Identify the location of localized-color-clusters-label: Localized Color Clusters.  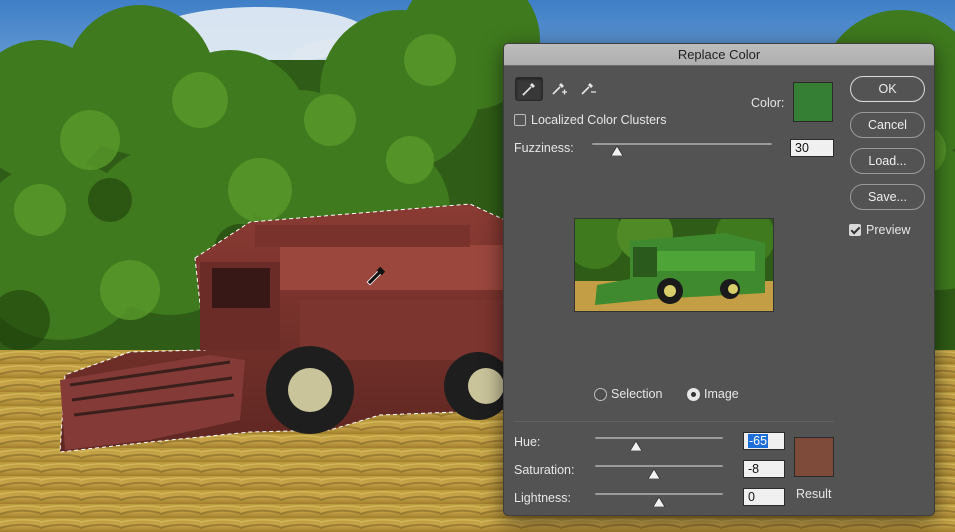
(599, 120).